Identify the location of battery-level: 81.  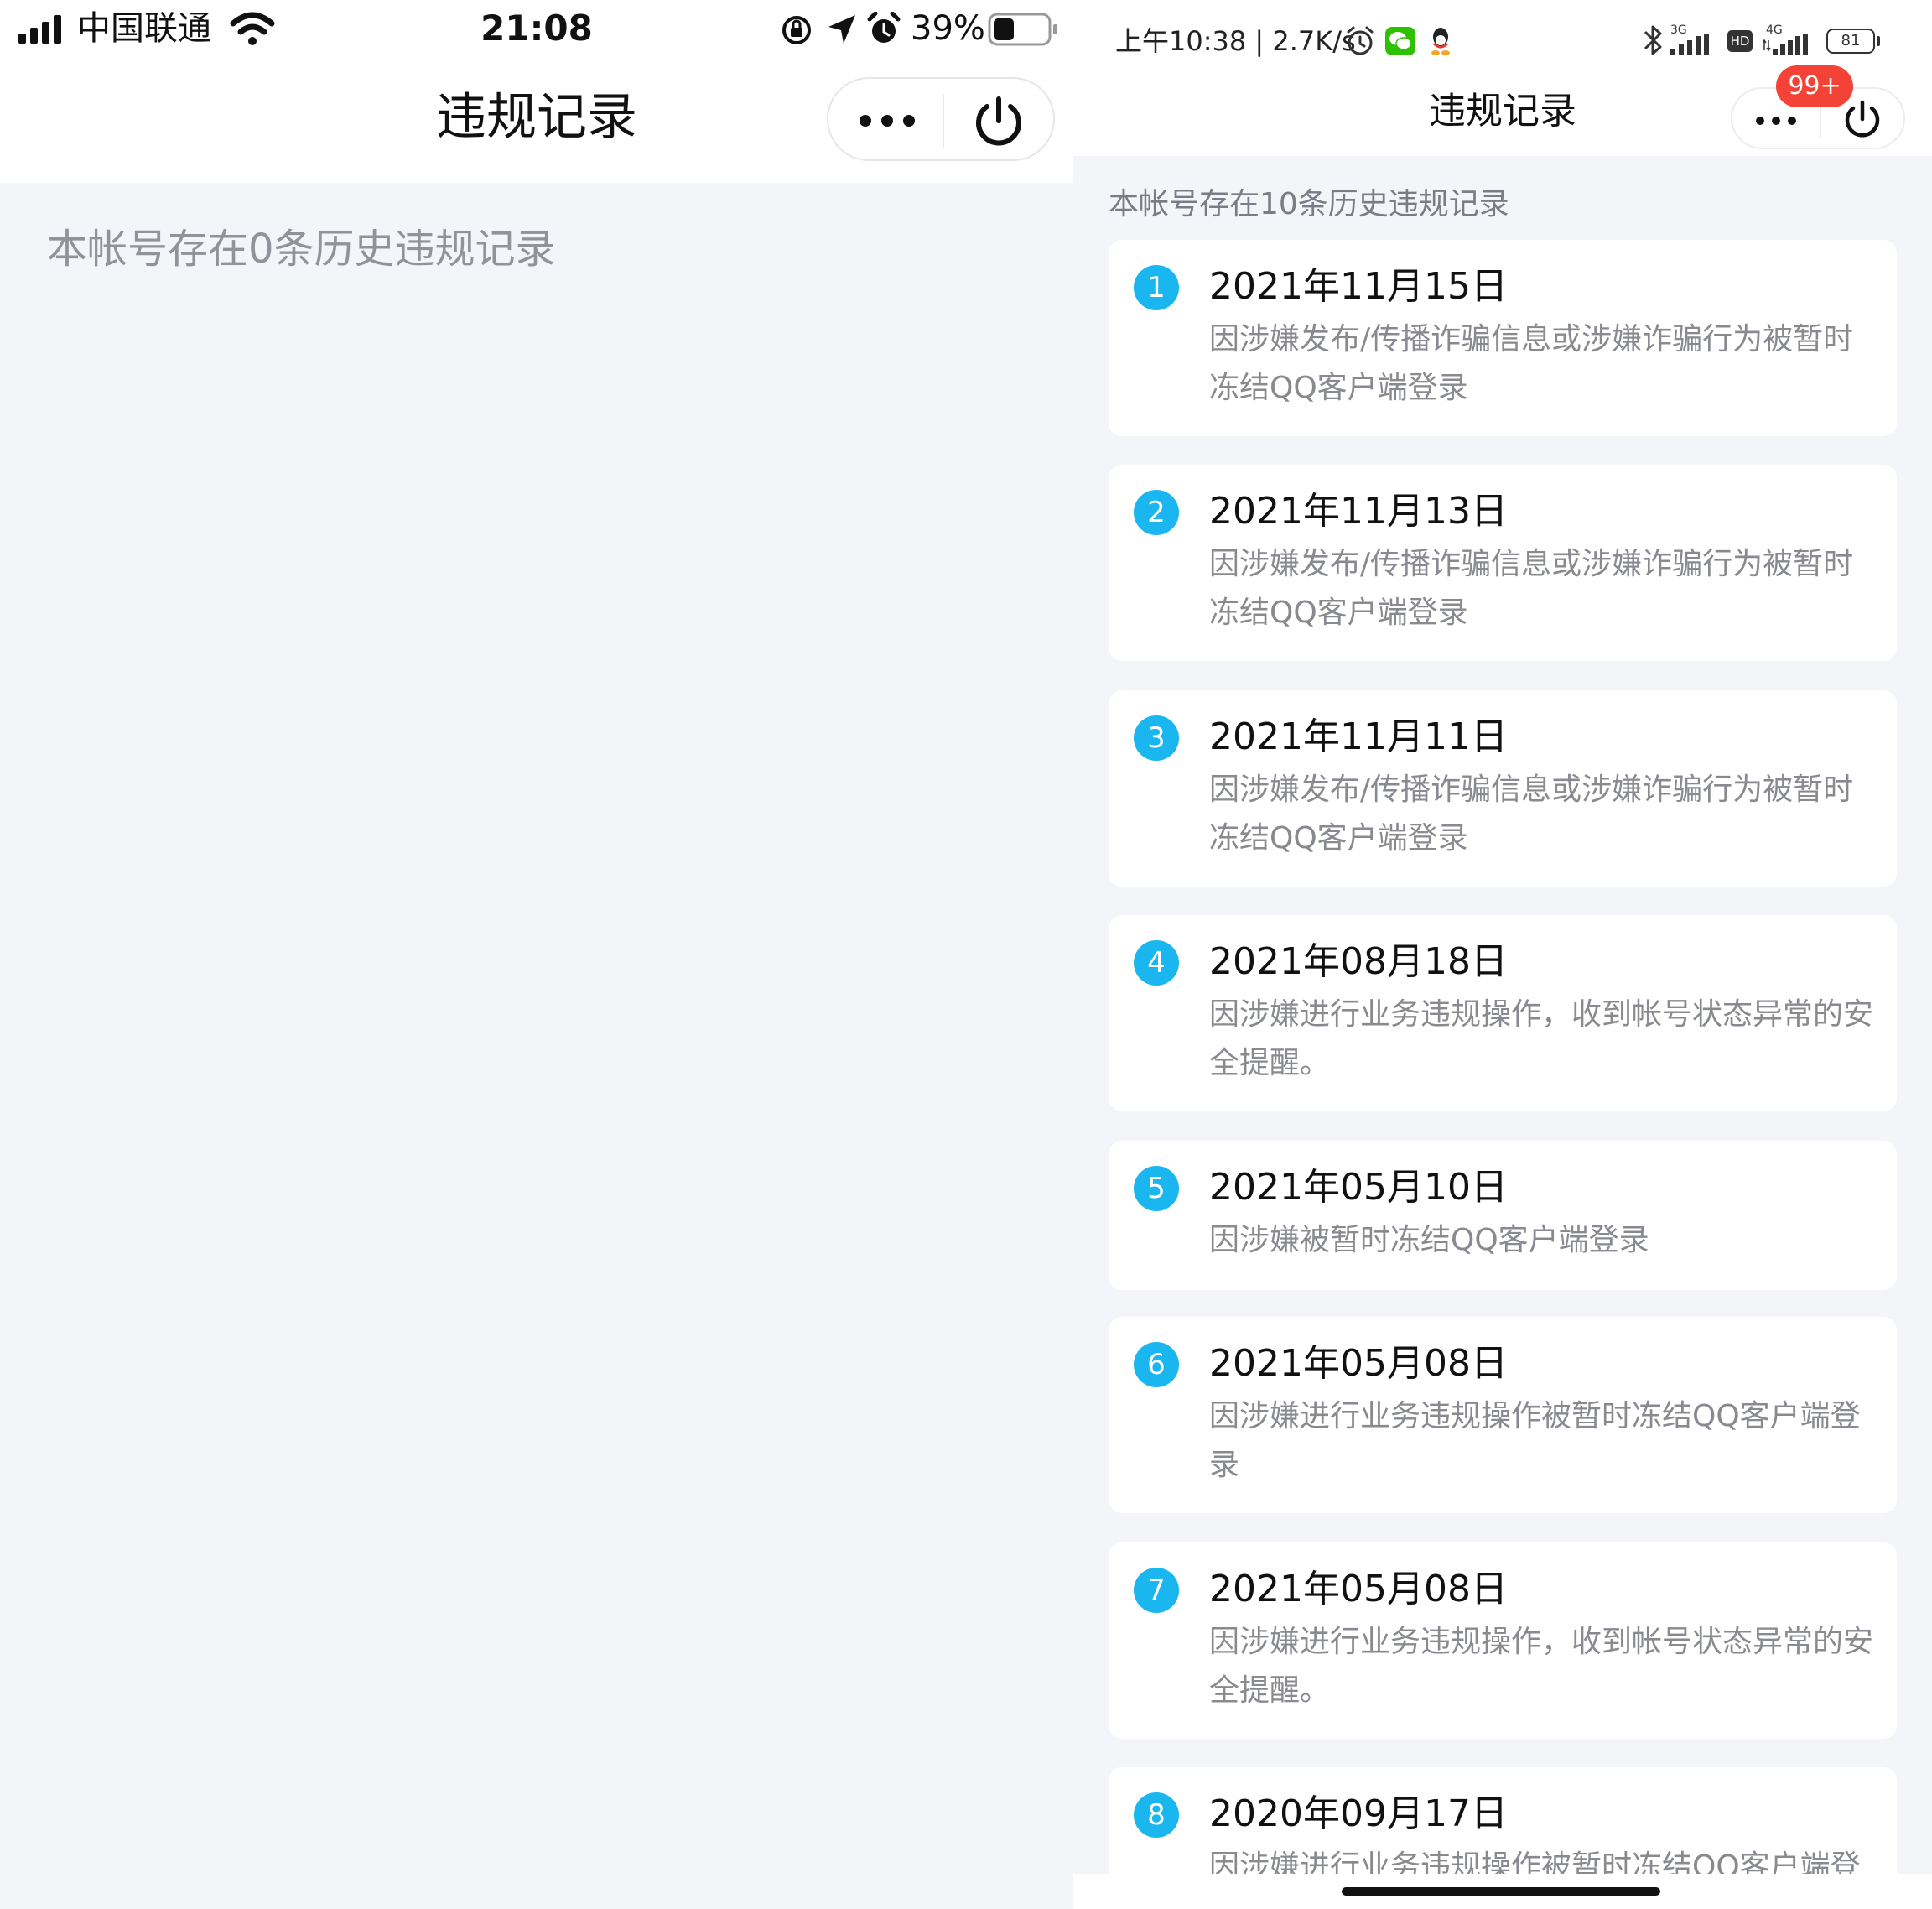
(1851, 40).